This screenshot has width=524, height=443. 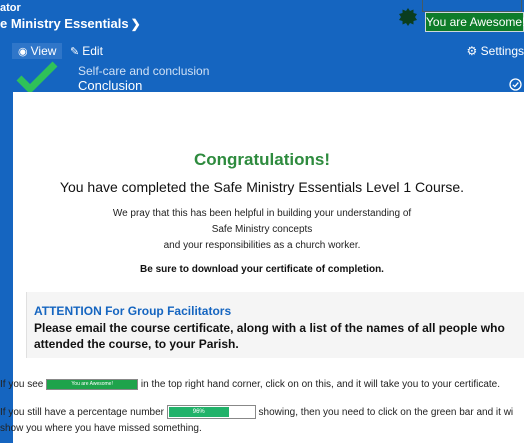 I want to click on settings-label: Settings, so click(x=502, y=51).